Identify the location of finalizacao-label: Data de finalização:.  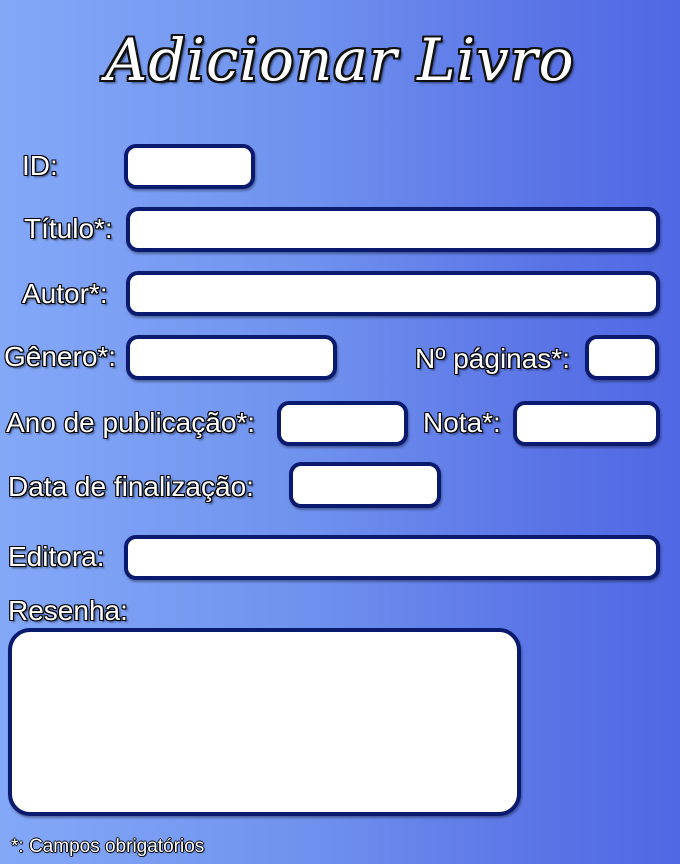
(131, 486).